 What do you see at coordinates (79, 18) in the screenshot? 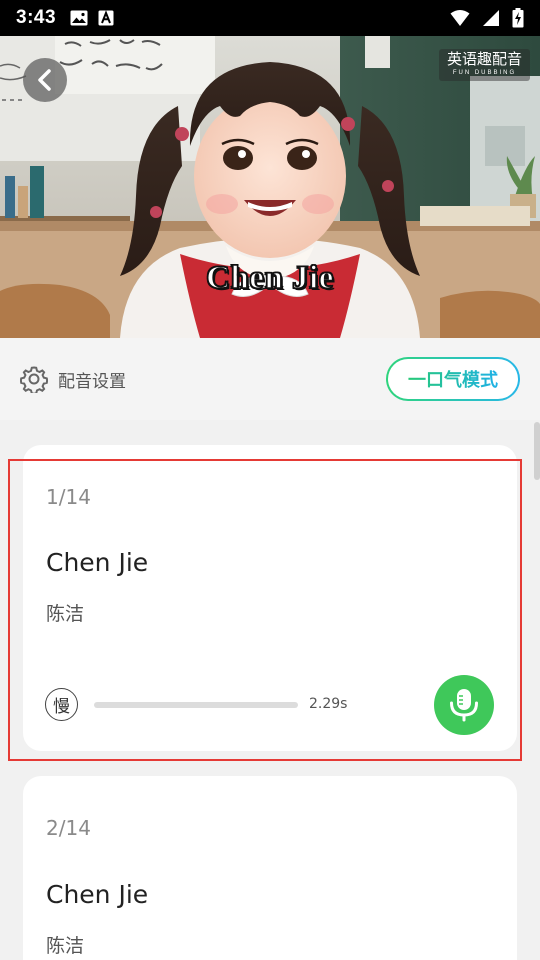
I see `image-icon` at bounding box center [79, 18].